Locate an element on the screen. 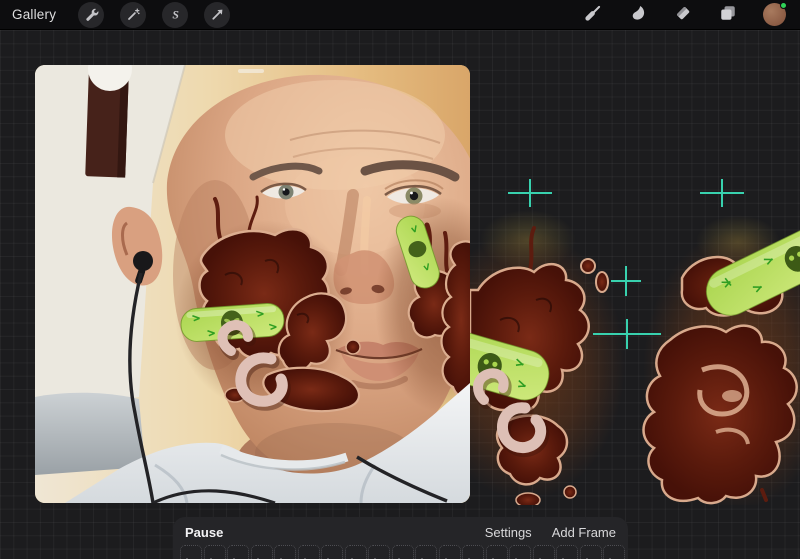 The height and width of the screenshot is (559, 800). toolbar-right-group is located at coordinates (691, 14).